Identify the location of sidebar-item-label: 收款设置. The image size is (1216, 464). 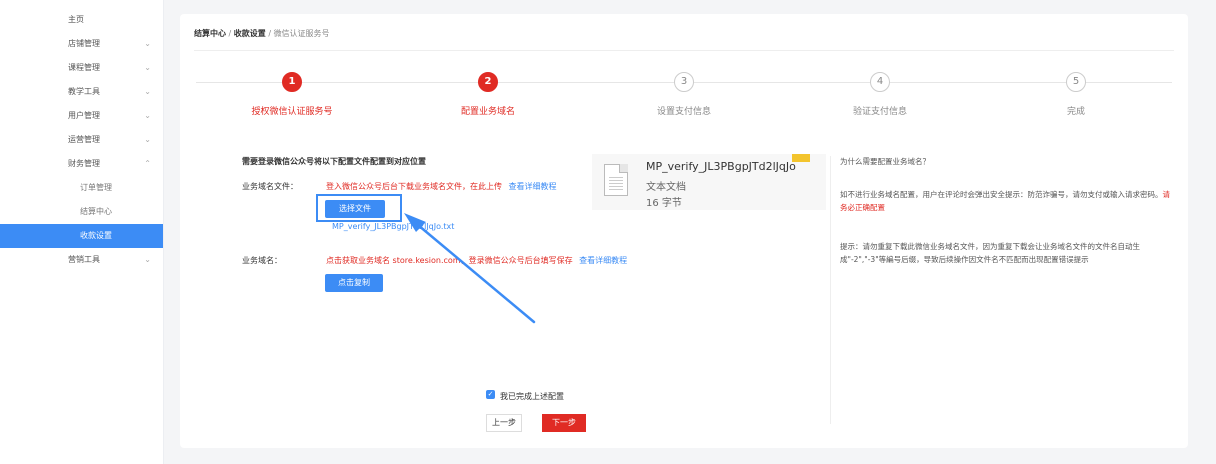
(96, 235).